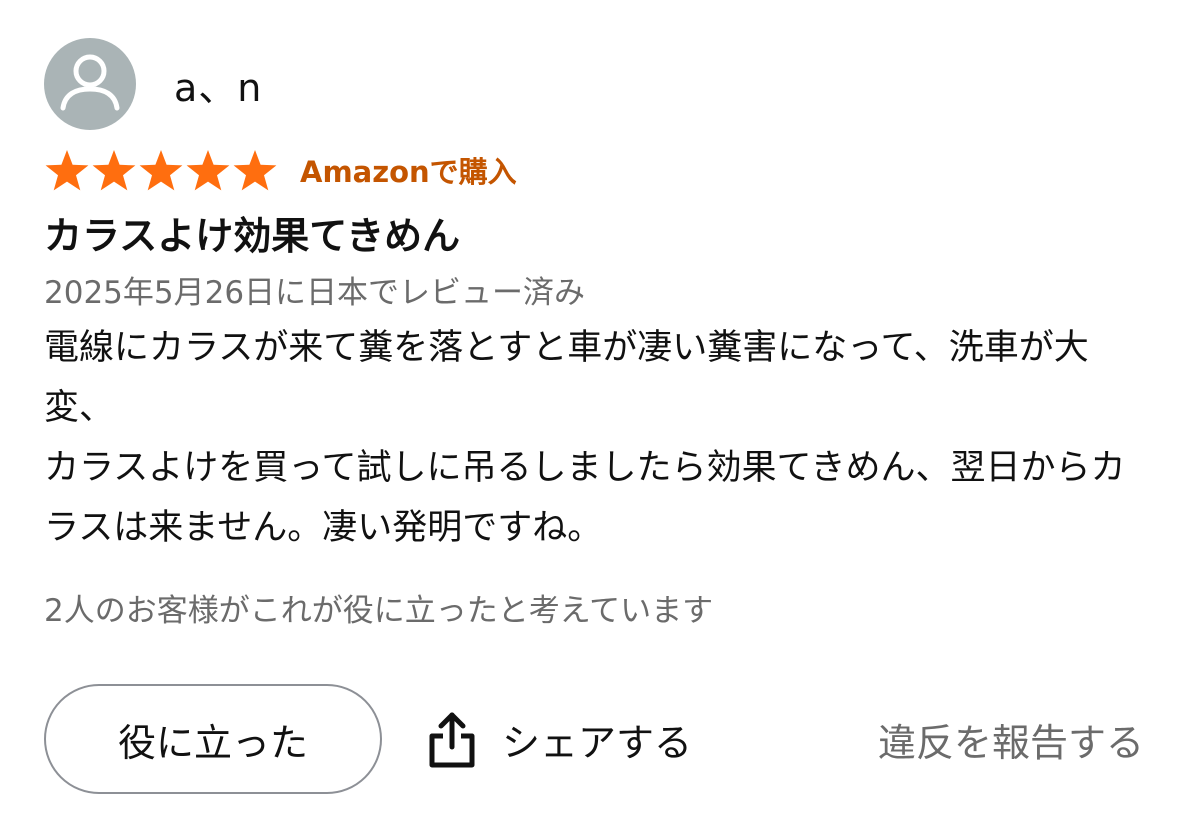  I want to click on share-button: シェアする, so click(559, 739).